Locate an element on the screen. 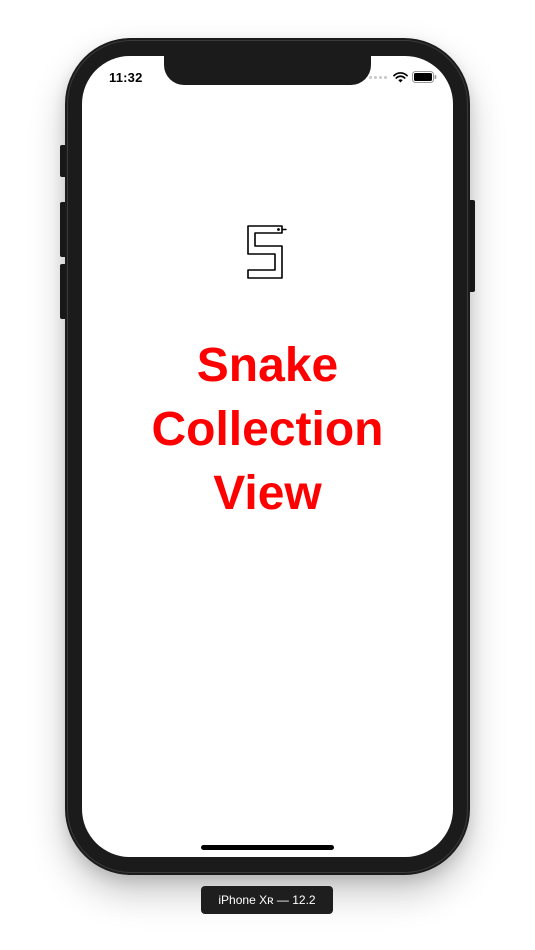 This screenshot has width=535, height=950. device-label: iPhone Xʀ — 12.2 is located at coordinates (267, 900).